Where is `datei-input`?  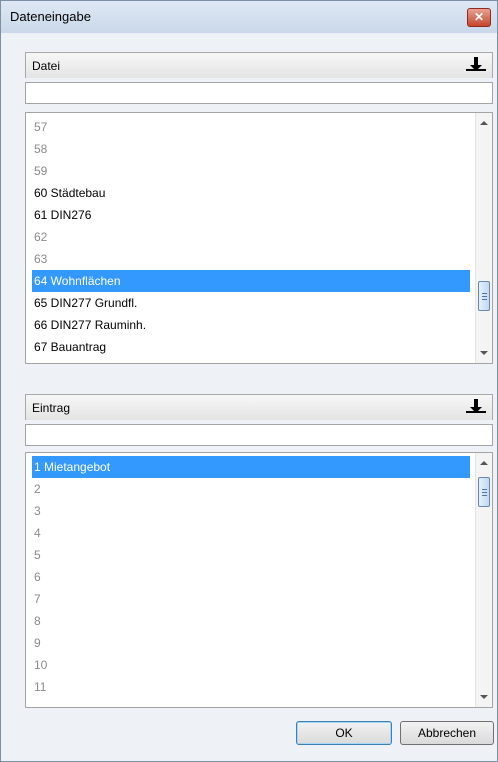 datei-input is located at coordinates (259, 93).